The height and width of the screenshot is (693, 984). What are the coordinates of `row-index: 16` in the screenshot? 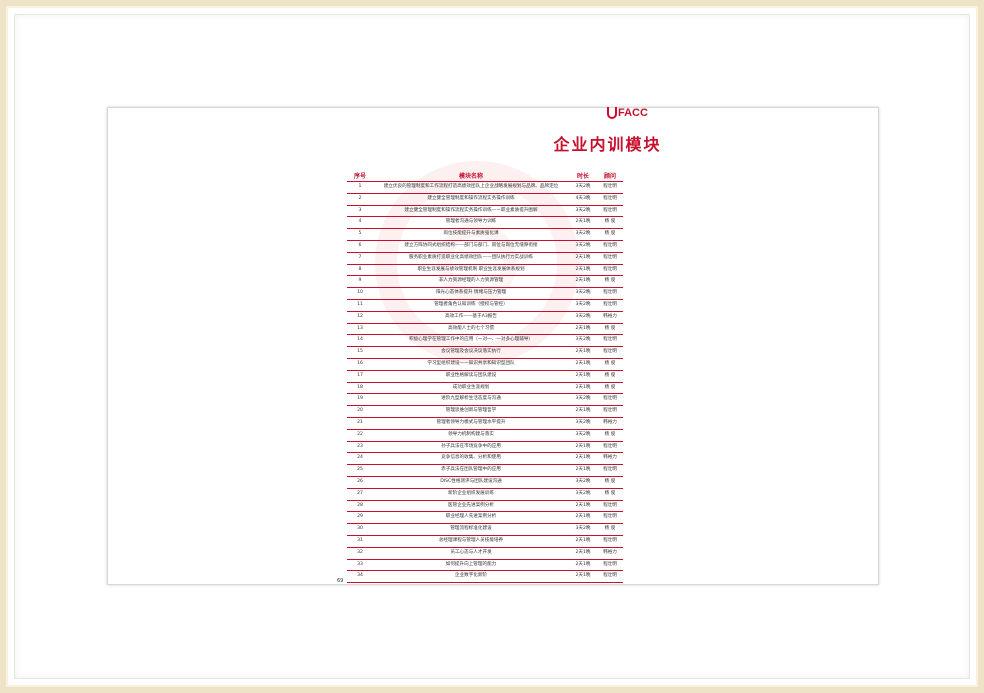 It's located at (360, 363).